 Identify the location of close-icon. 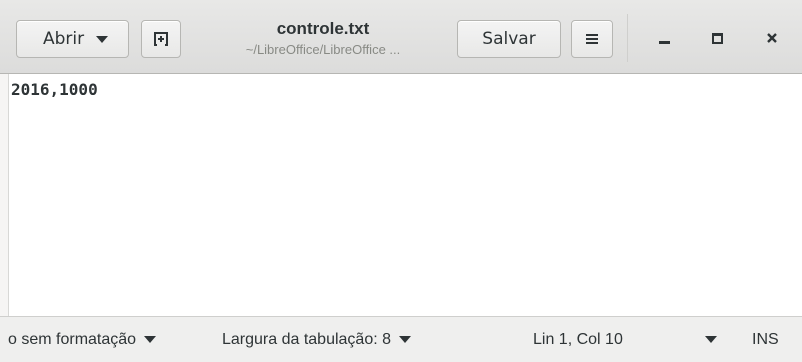
(772, 38).